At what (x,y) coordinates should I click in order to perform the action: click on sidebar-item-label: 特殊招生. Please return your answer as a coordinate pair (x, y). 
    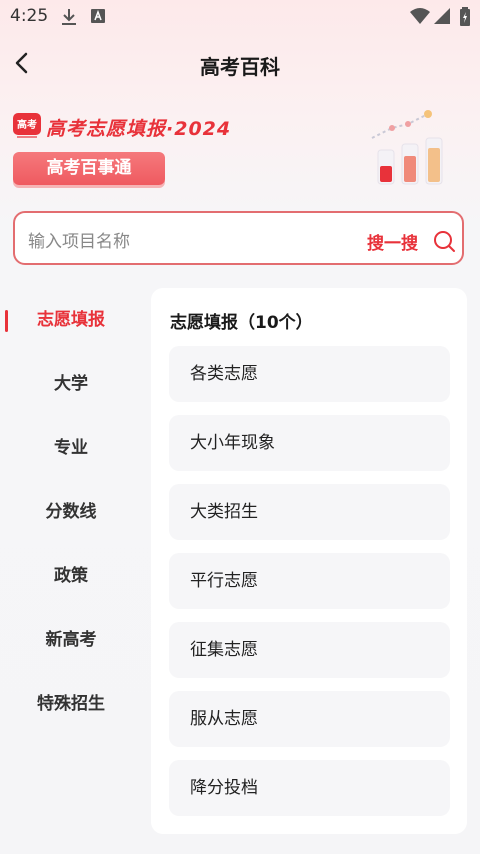
    Looking at the image, I should click on (71, 704).